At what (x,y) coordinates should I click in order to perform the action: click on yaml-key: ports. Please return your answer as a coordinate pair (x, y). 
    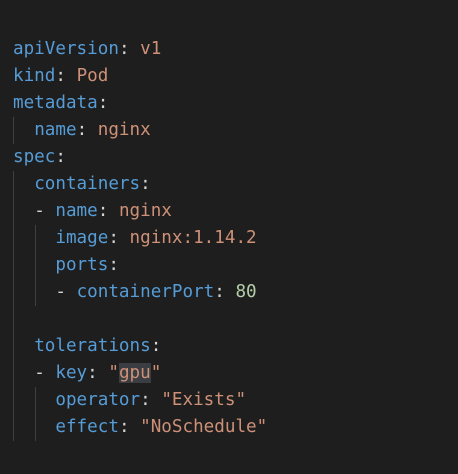
    Looking at the image, I should click on (82, 265).